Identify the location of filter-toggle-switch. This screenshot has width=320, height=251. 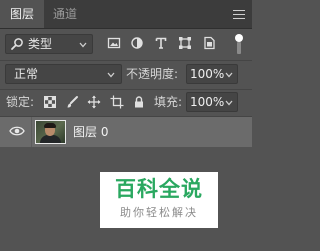
(239, 44).